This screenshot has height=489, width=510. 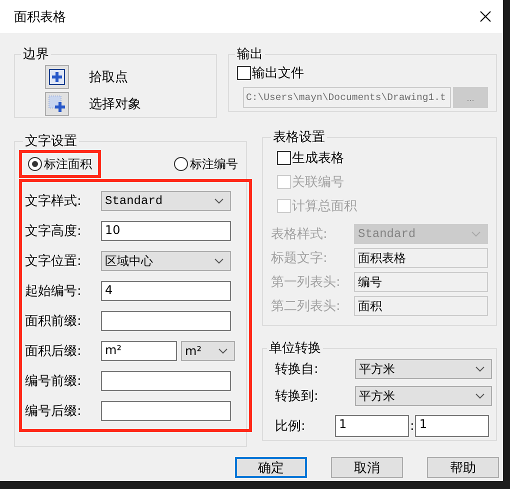 I want to click on field-label: 第一列表头:, so click(x=306, y=282).